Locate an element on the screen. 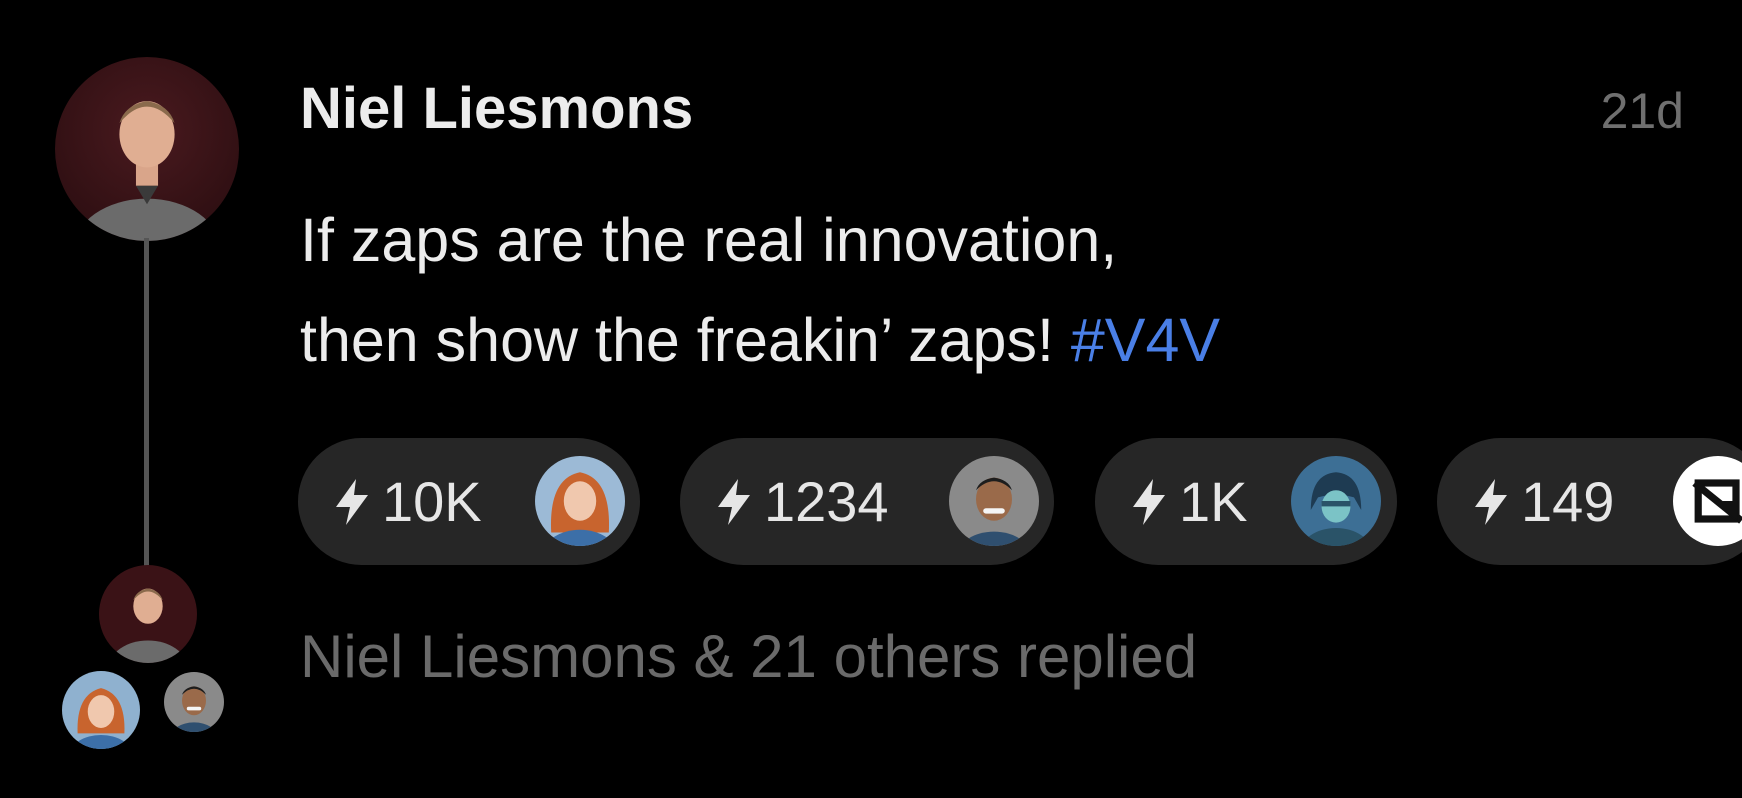  thread-line is located at coordinates (146, 403).